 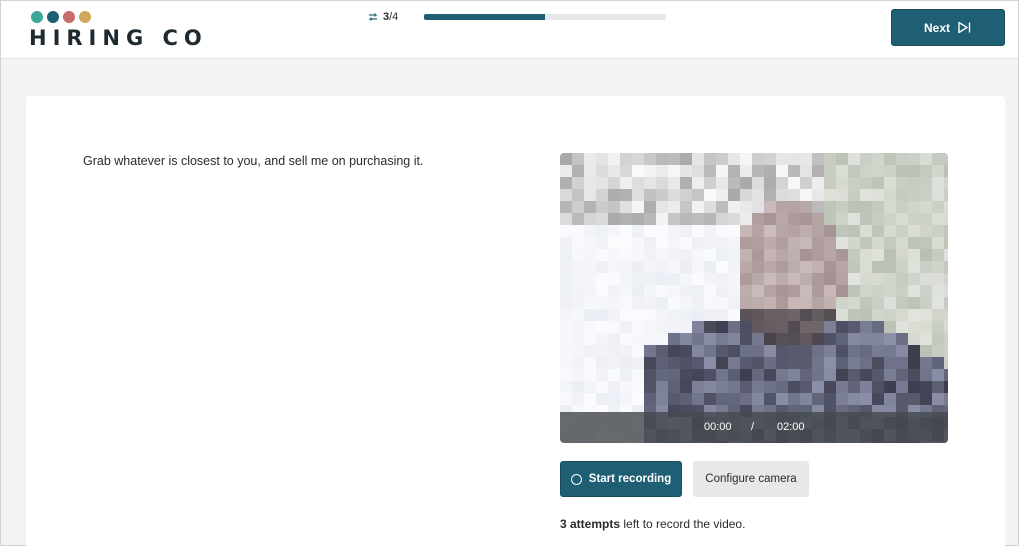 I want to click on video-controls-bar: 00:00 / 02:00, so click(x=754, y=427).